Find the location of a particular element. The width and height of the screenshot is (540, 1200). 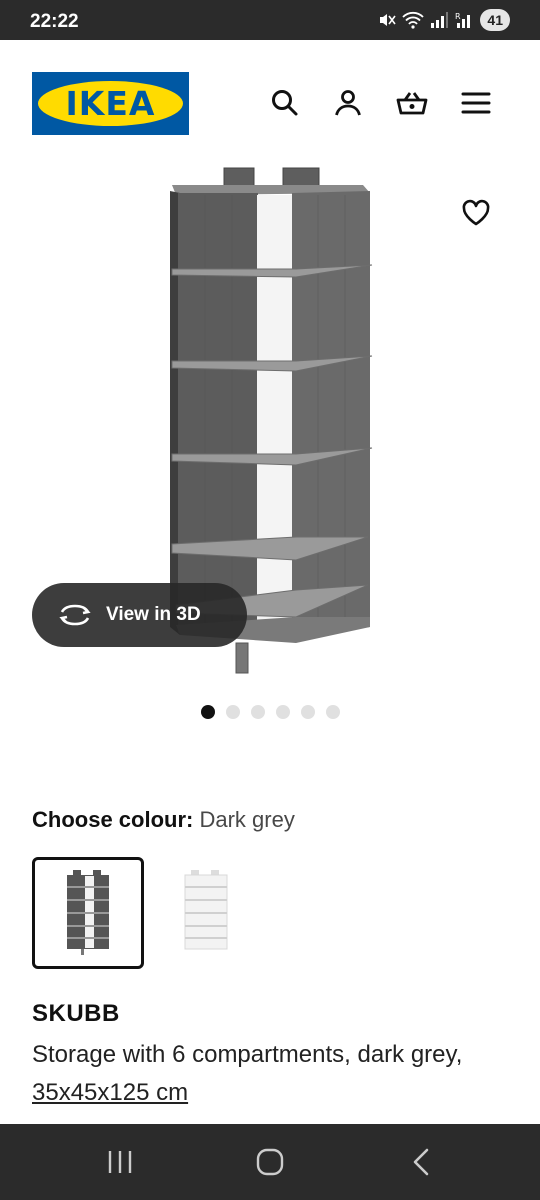

system-nav-bar is located at coordinates (270, 1162).